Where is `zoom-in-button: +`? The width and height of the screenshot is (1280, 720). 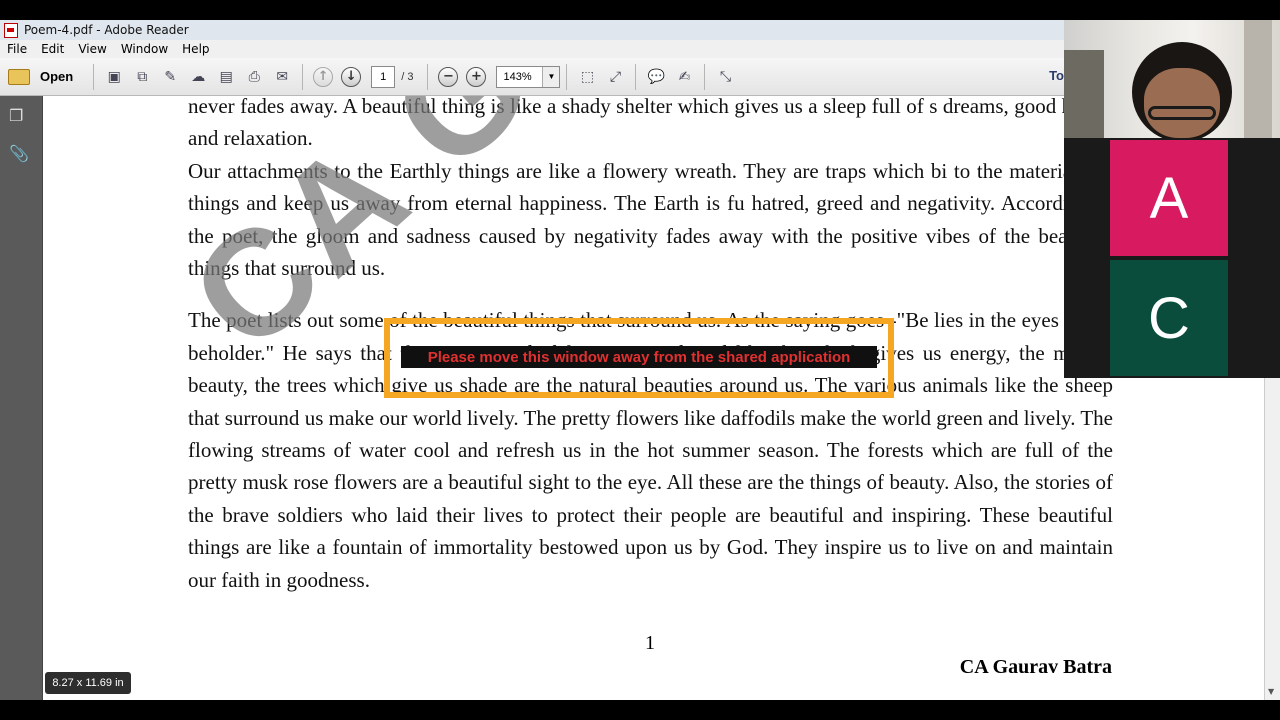 zoom-in-button: + is located at coordinates (476, 77).